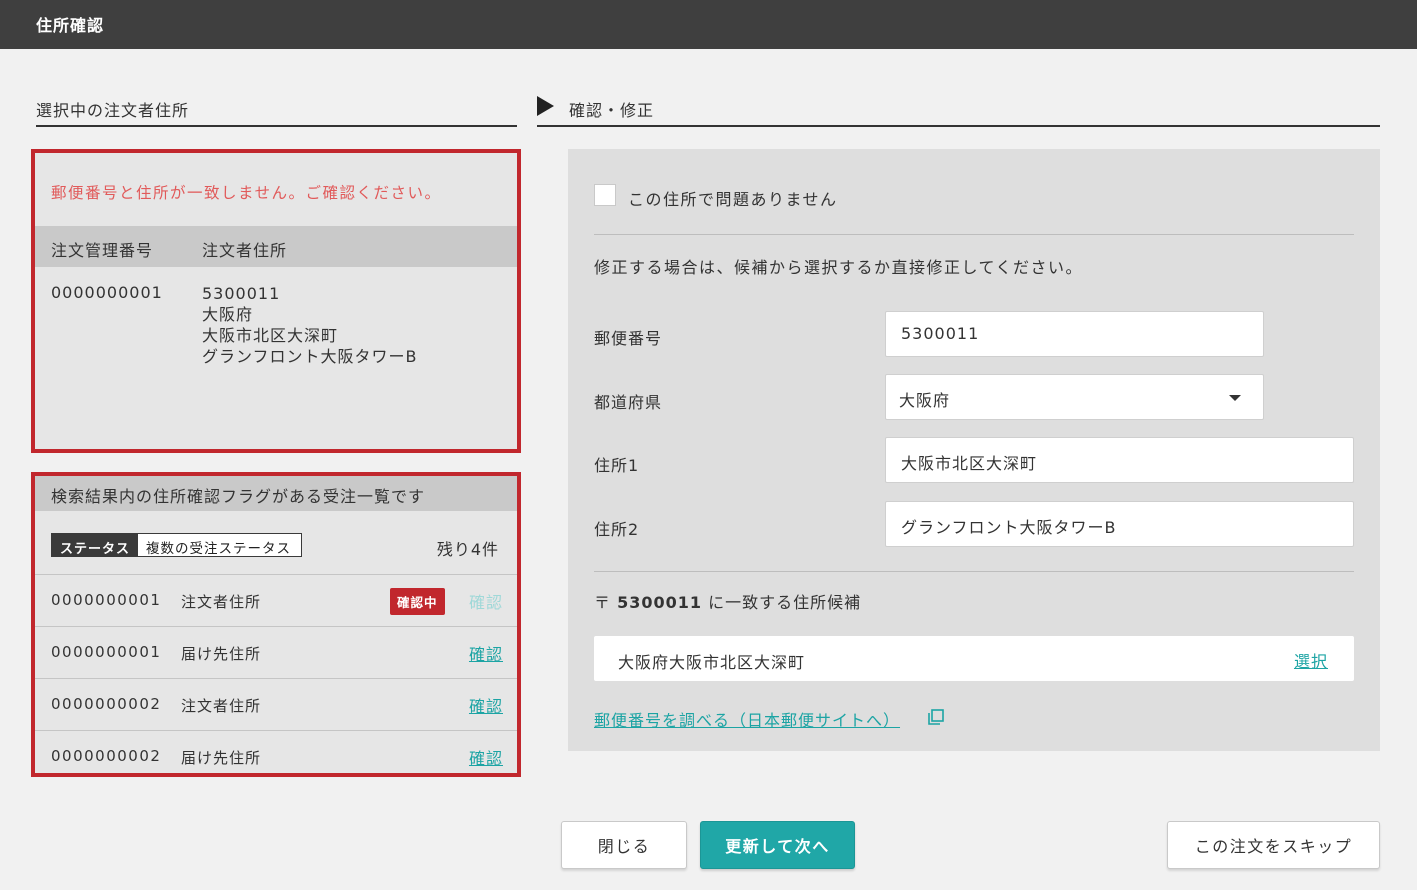  Describe the element at coordinates (628, 402) in the screenshot. I see `prefecture-label: 都道府県` at that location.